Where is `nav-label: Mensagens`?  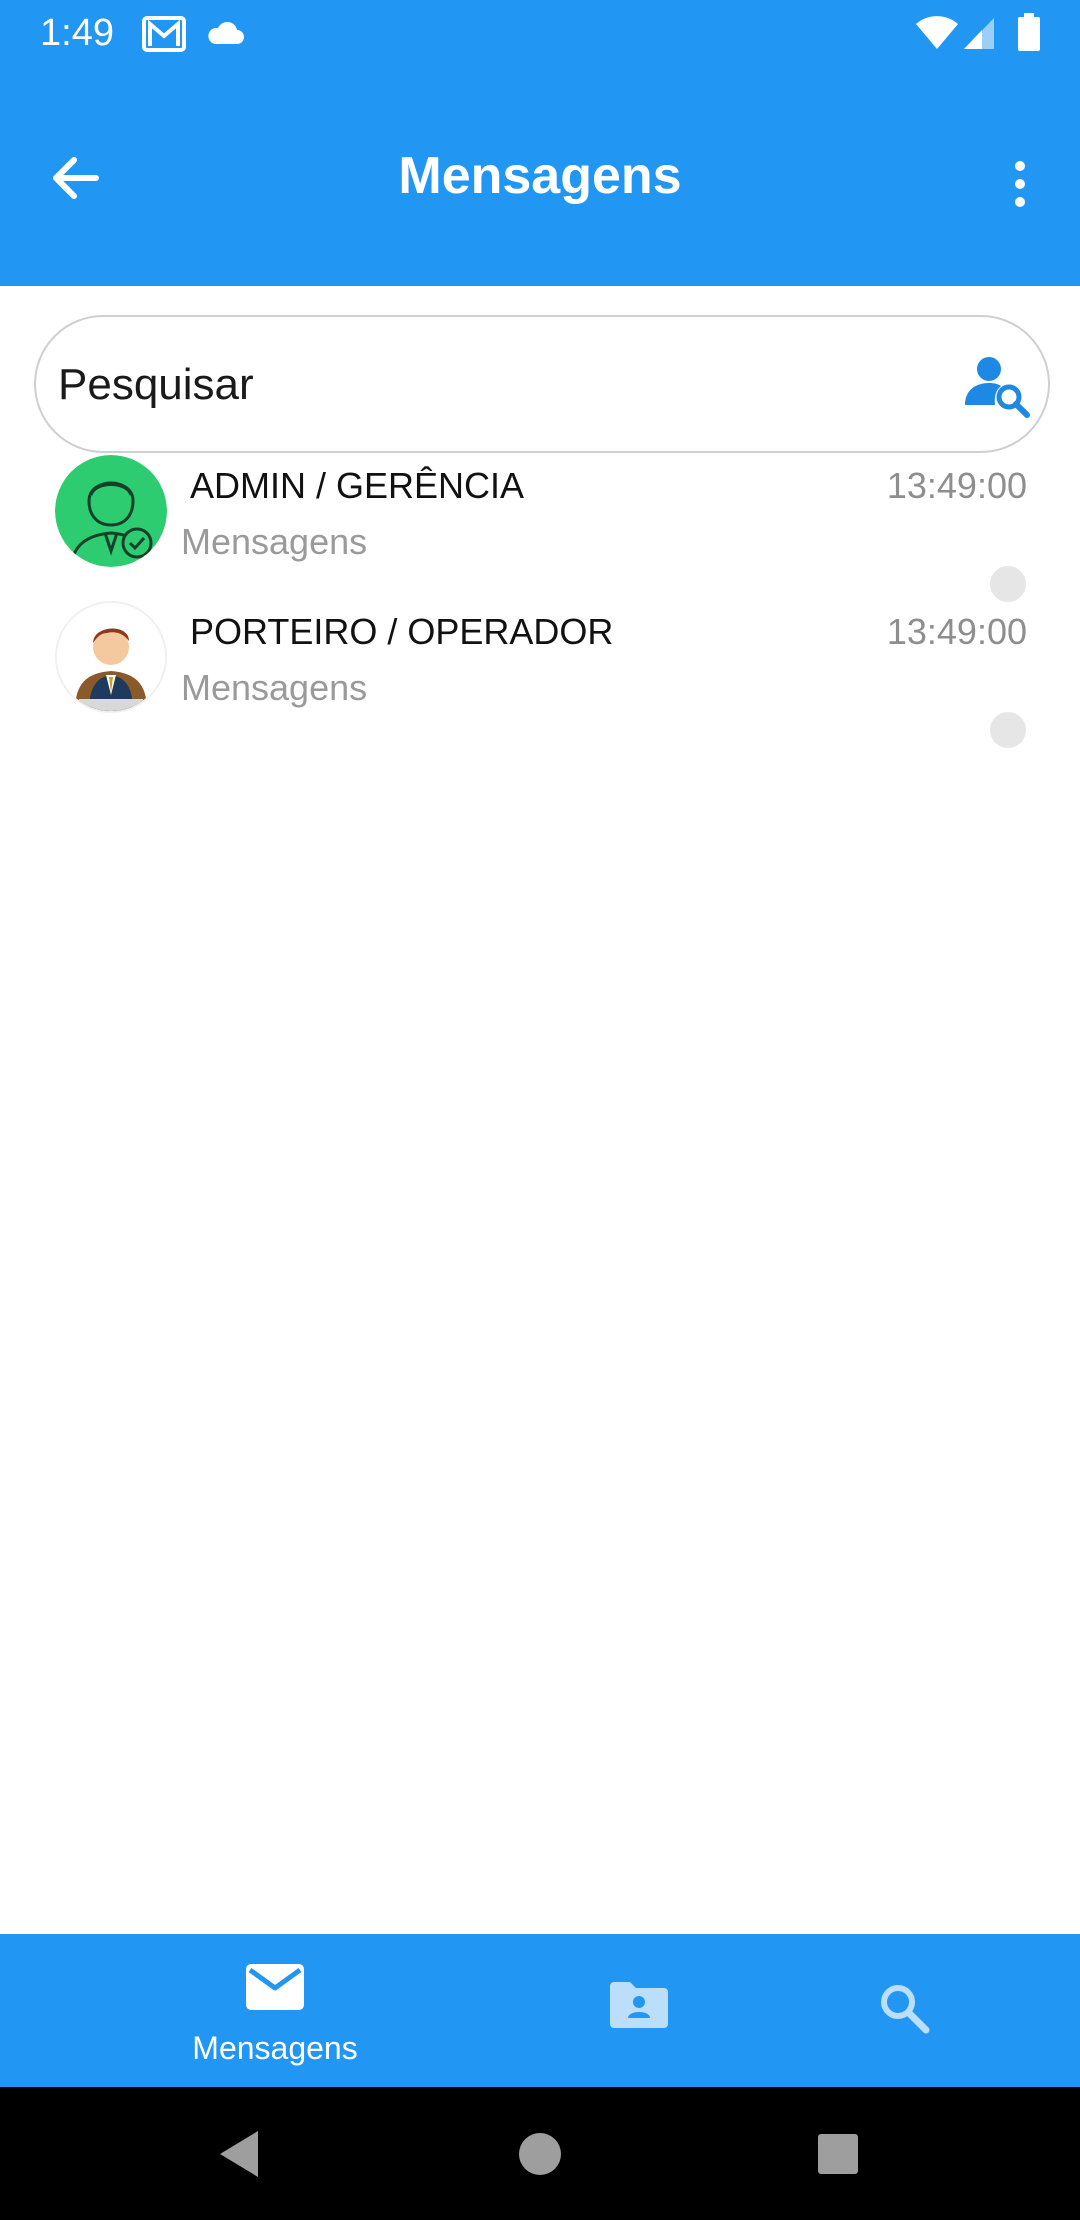 nav-label: Mensagens is located at coordinates (275, 2048).